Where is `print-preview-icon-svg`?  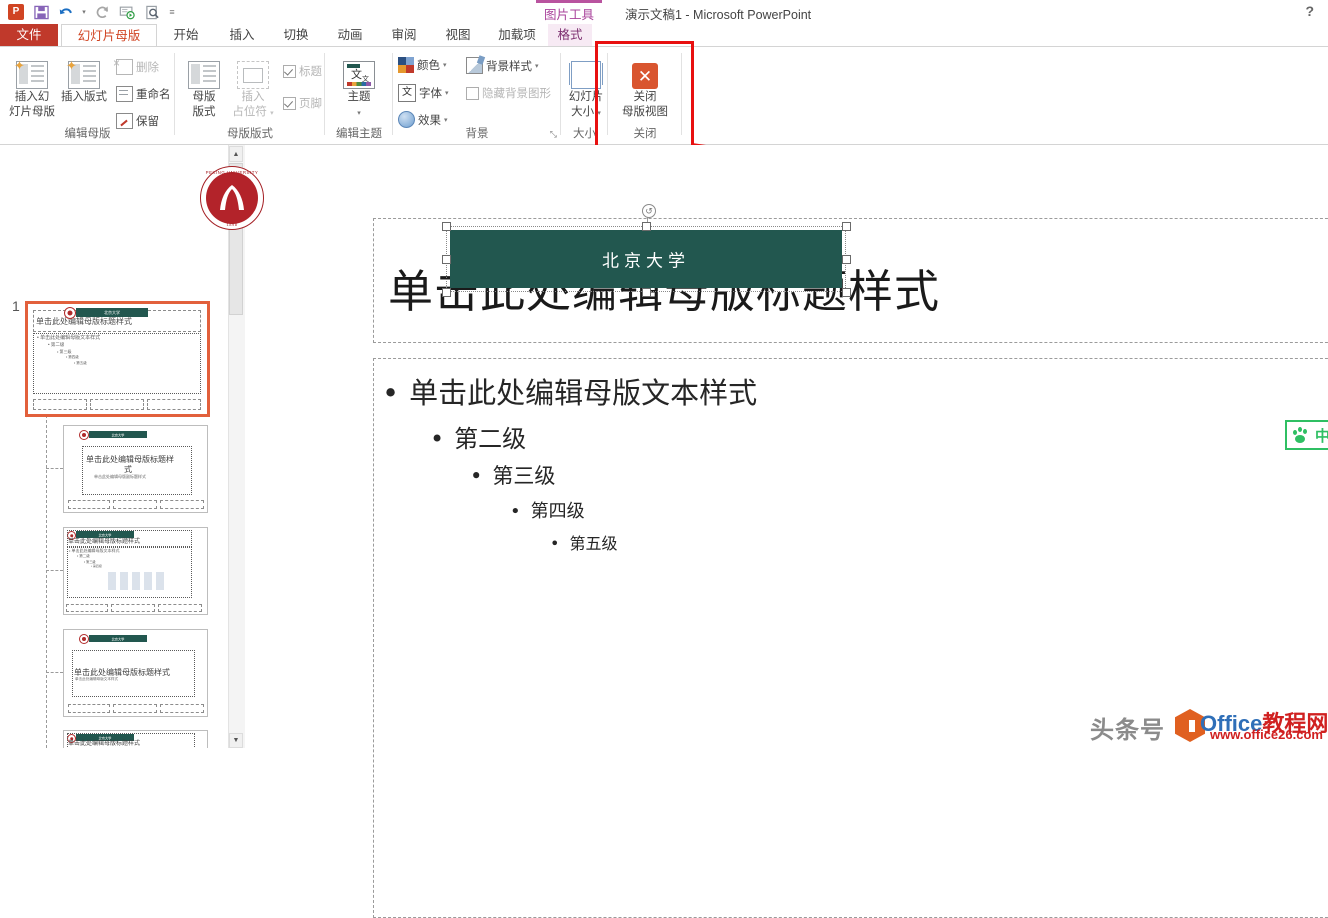 print-preview-icon-svg is located at coordinates (152, 12).